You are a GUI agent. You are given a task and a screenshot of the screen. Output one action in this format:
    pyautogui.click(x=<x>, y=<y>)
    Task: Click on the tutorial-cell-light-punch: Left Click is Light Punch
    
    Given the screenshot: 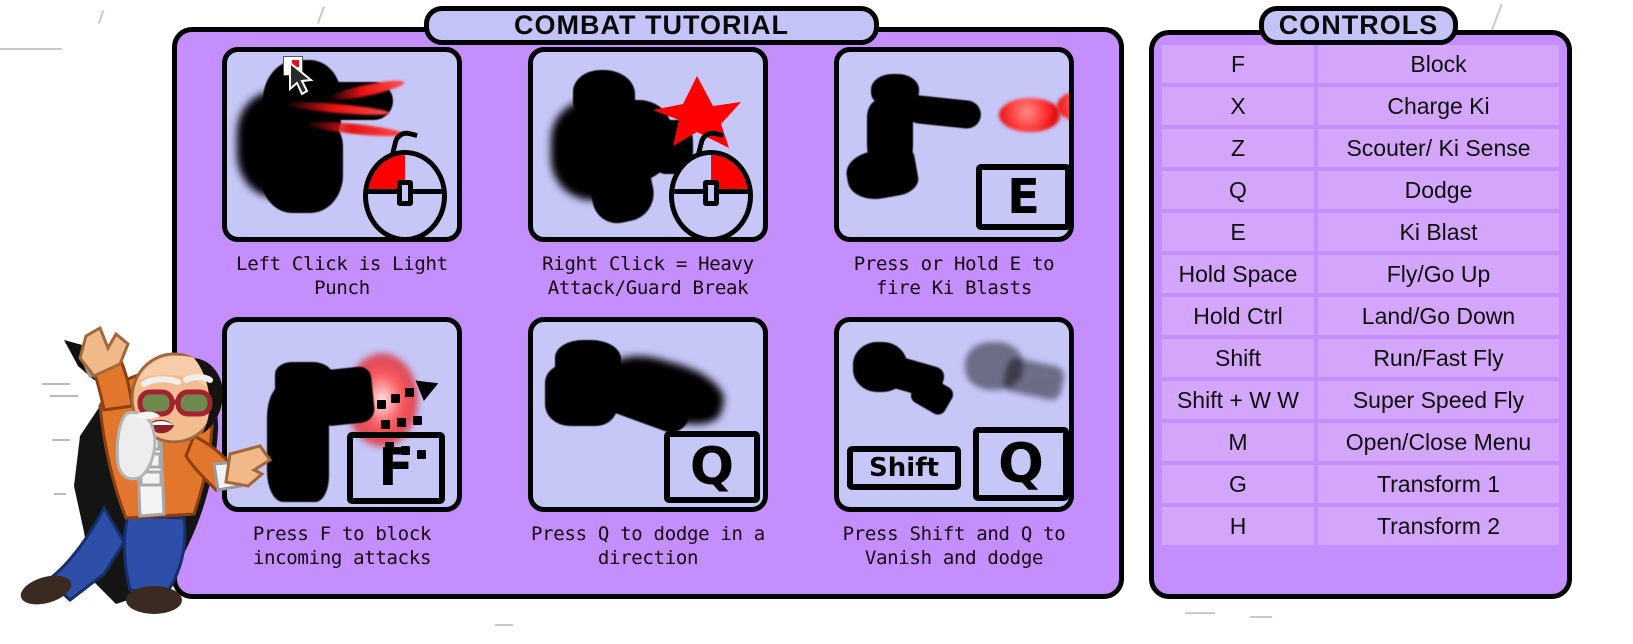 What is the action you would take?
    pyautogui.click(x=342, y=182)
    